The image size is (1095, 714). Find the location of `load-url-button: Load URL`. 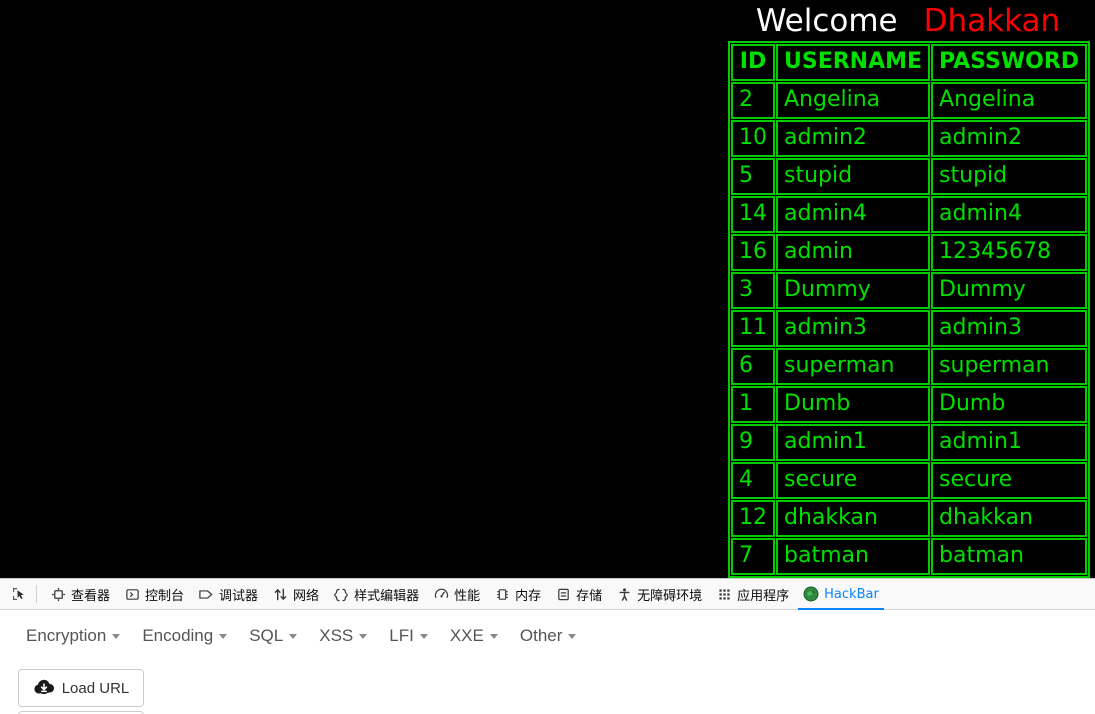

load-url-button: Load URL is located at coordinates (81, 688).